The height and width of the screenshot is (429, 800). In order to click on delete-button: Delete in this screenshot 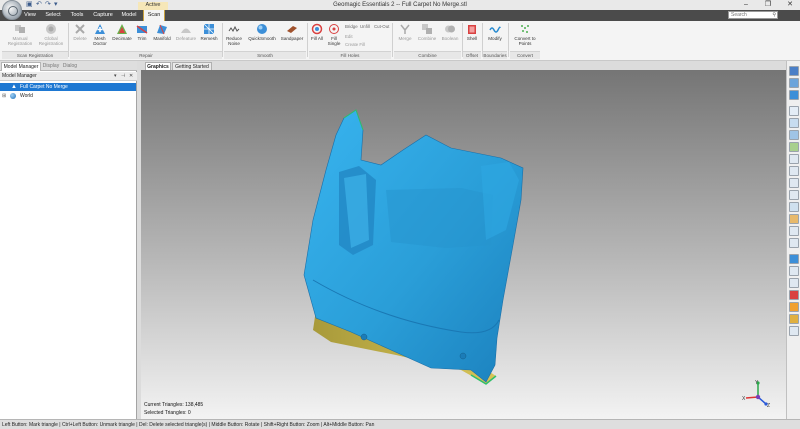, I will do `click(80, 32)`.